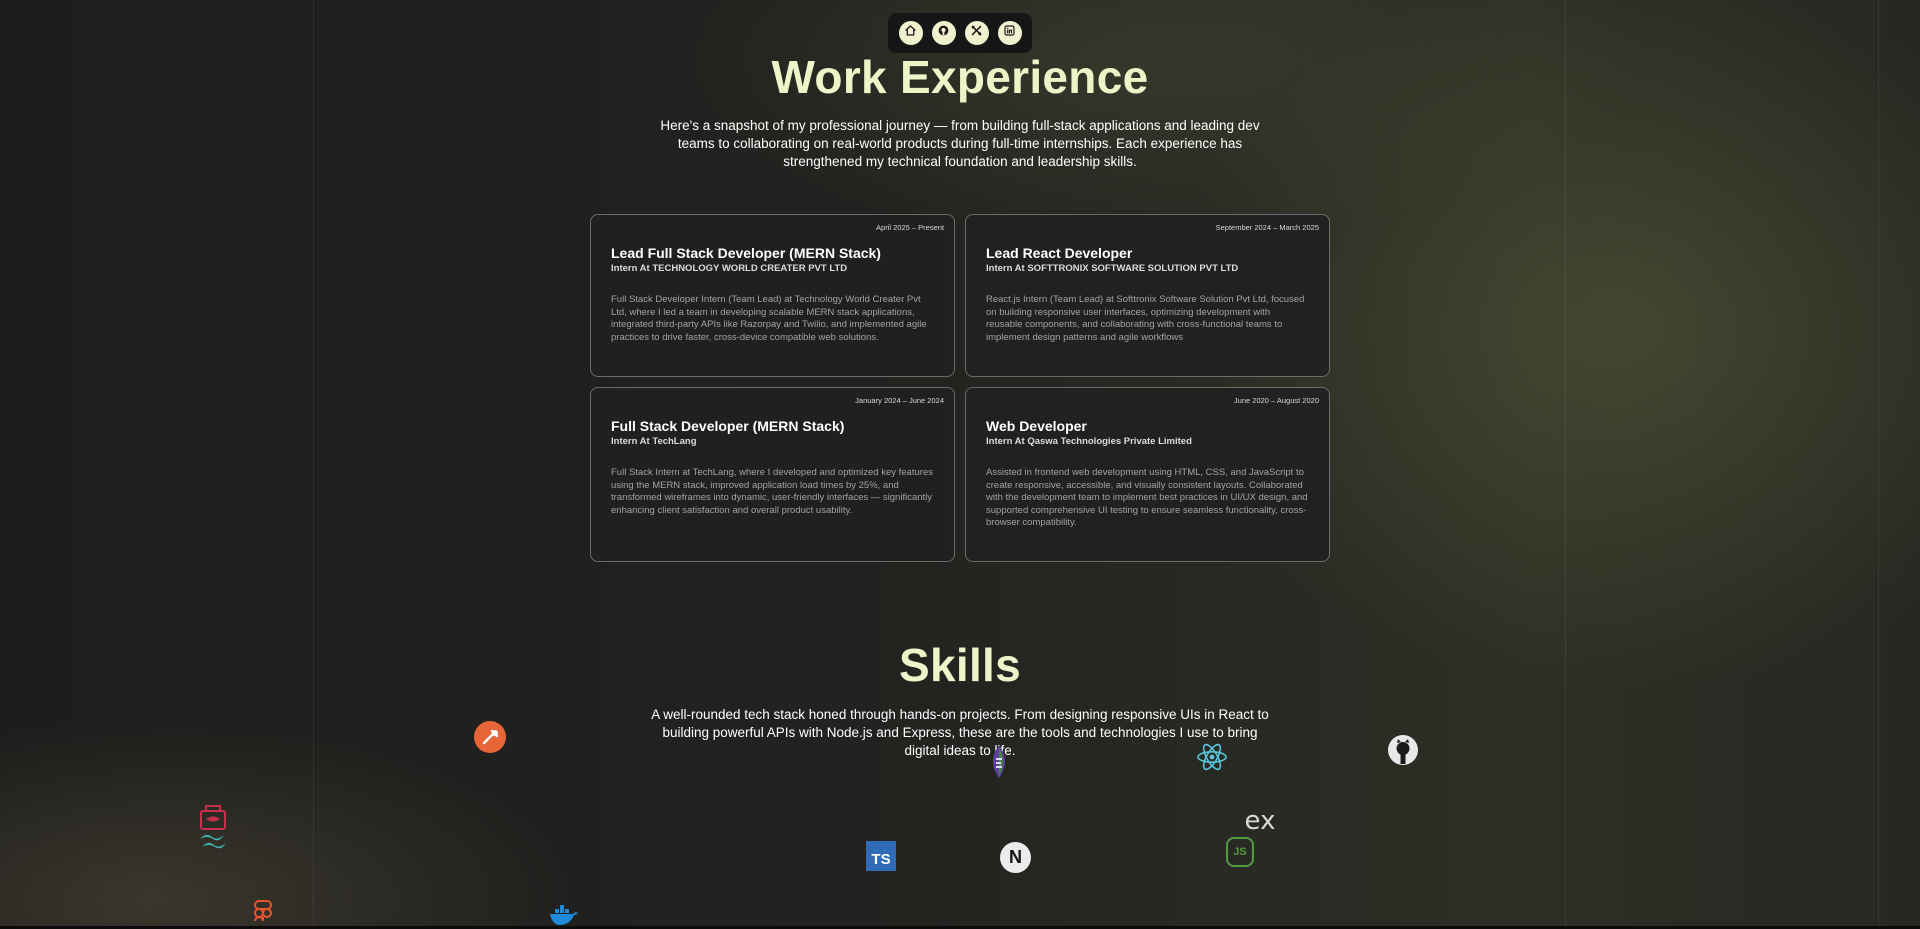 The height and width of the screenshot is (929, 1920). I want to click on react-icon, so click(1212, 757).